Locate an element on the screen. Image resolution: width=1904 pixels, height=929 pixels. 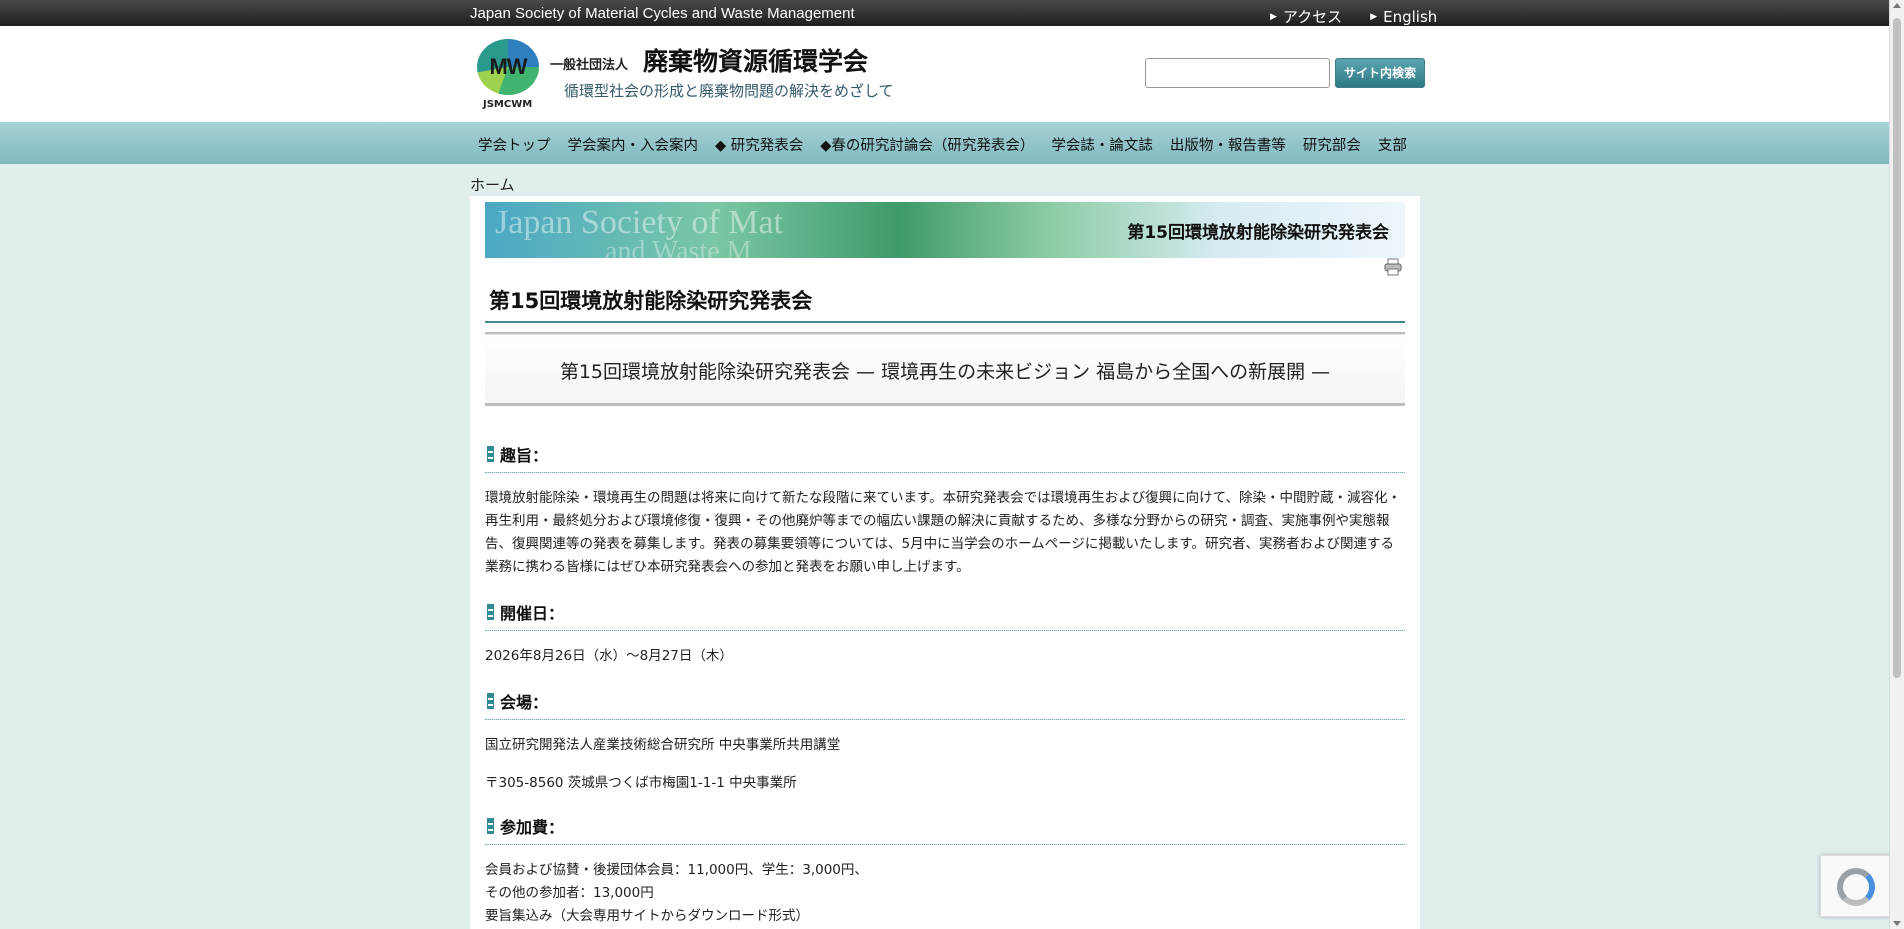
nav-item-publications: 出版物・報告書等 is located at coordinates (1228, 144).